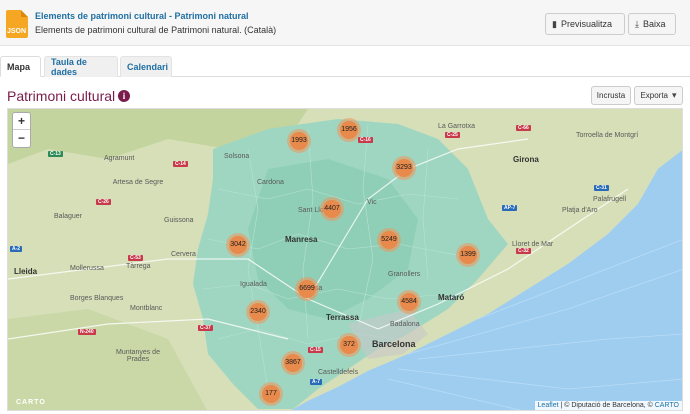  I want to click on cluster-count: 1956, so click(349, 130).